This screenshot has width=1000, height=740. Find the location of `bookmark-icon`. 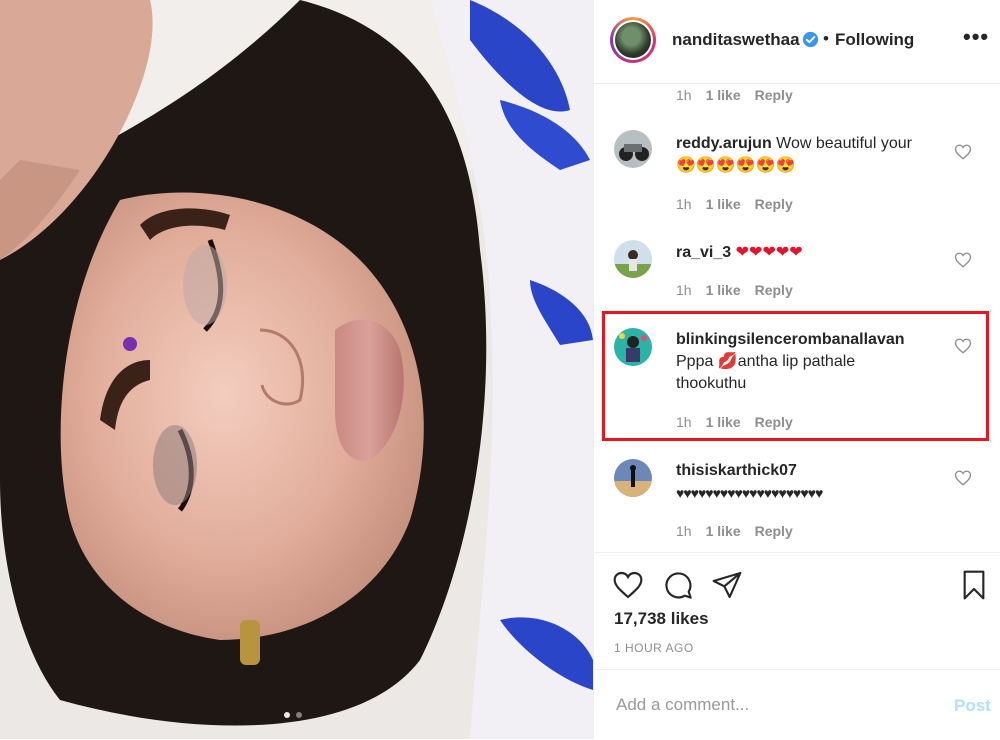

bookmark-icon is located at coordinates (974, 585).